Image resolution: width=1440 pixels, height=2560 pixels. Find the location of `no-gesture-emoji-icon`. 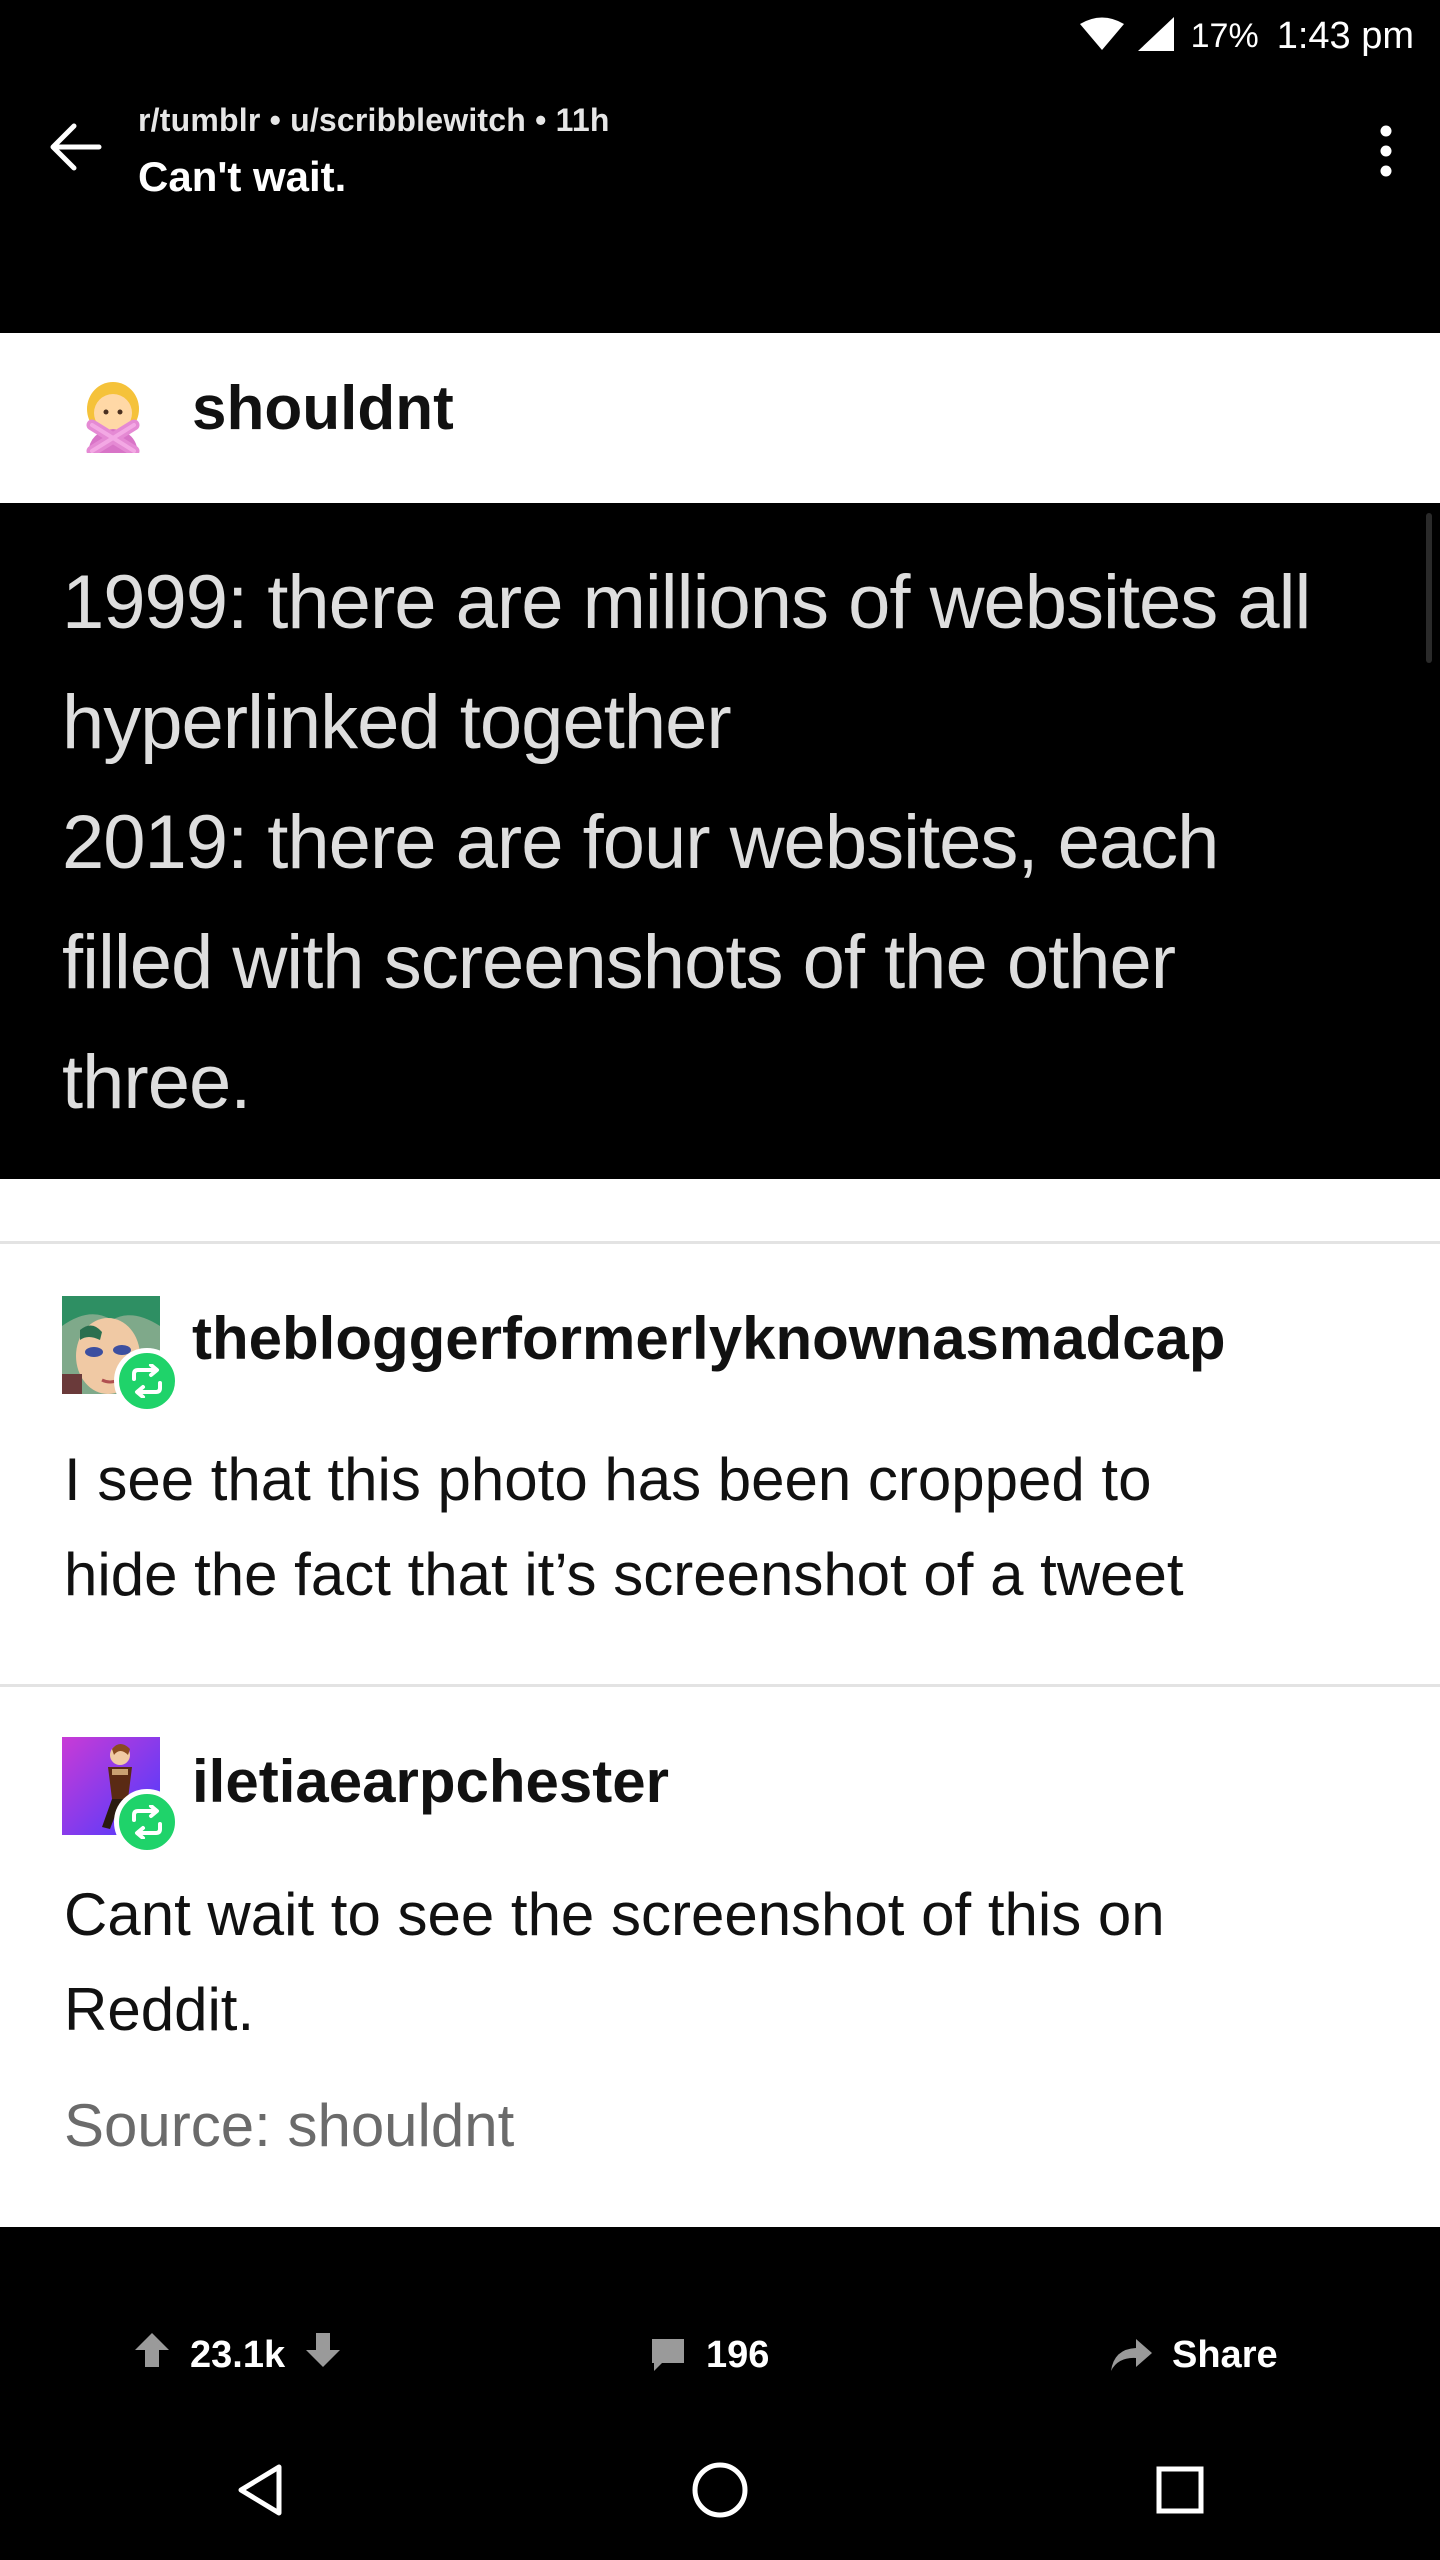

no-gesture-emoji-icon is located at coordinates (113, 418).